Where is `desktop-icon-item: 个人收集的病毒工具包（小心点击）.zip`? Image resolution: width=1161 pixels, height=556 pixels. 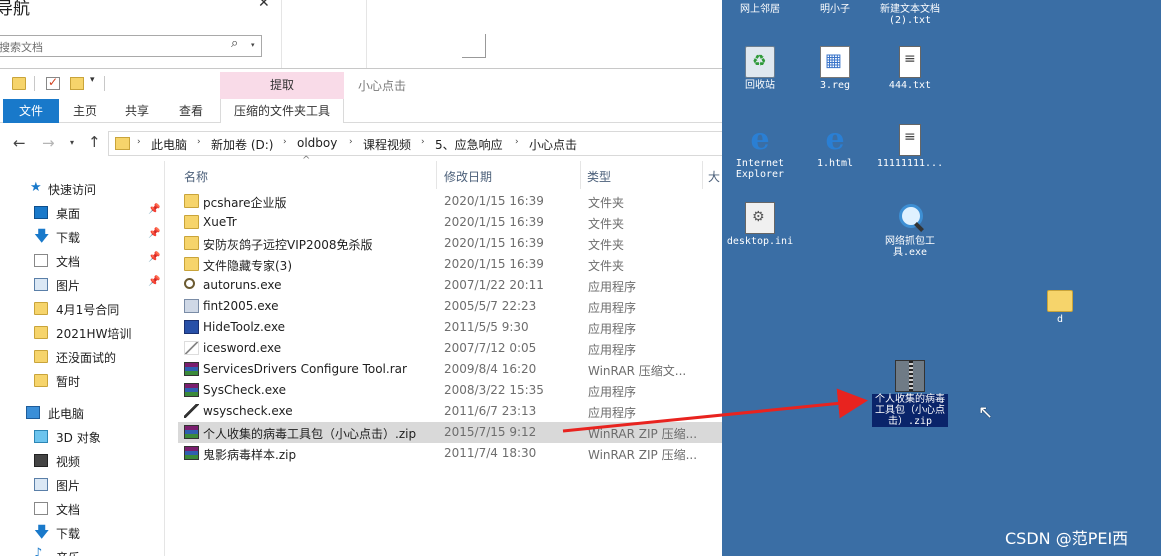
desktop-icon-item: 个人收集的病毒工具包（小心点击）.zip is located at coordinates (910, 393).